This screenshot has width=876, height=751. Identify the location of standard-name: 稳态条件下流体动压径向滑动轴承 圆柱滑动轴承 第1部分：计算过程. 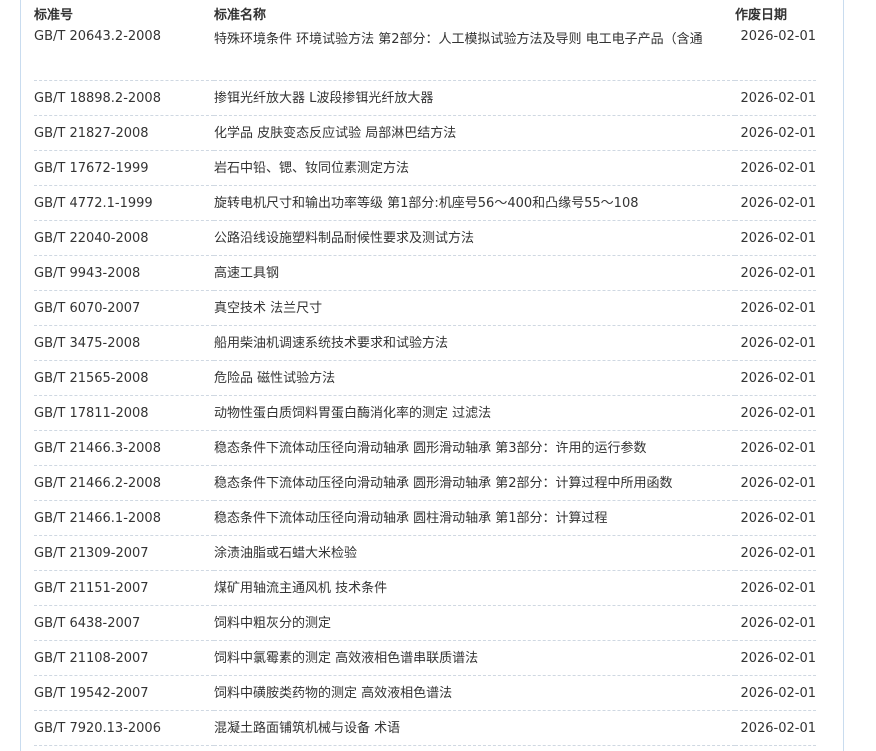
(474, 518).